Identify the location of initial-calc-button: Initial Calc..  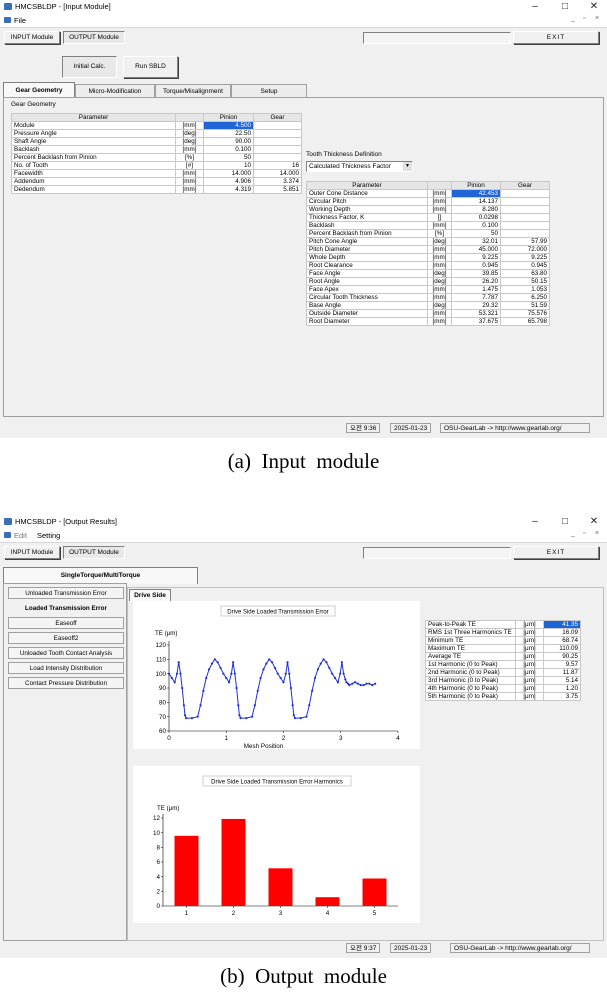
(89, 67).